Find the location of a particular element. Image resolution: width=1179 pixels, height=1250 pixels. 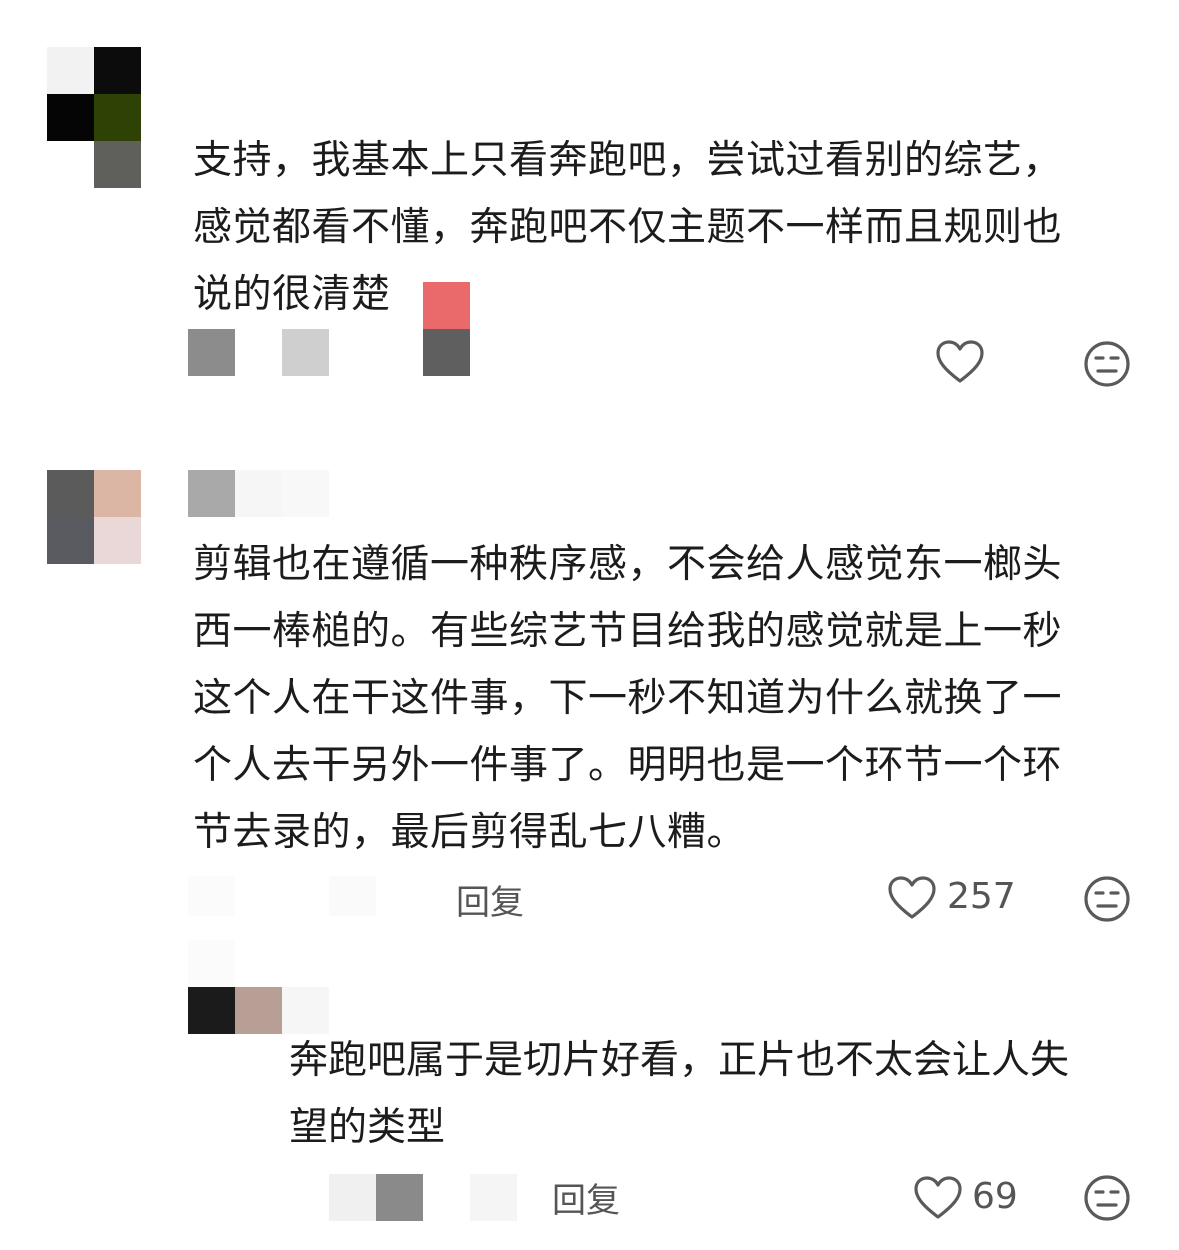

username-obscured is located at coordinates (258, 493).